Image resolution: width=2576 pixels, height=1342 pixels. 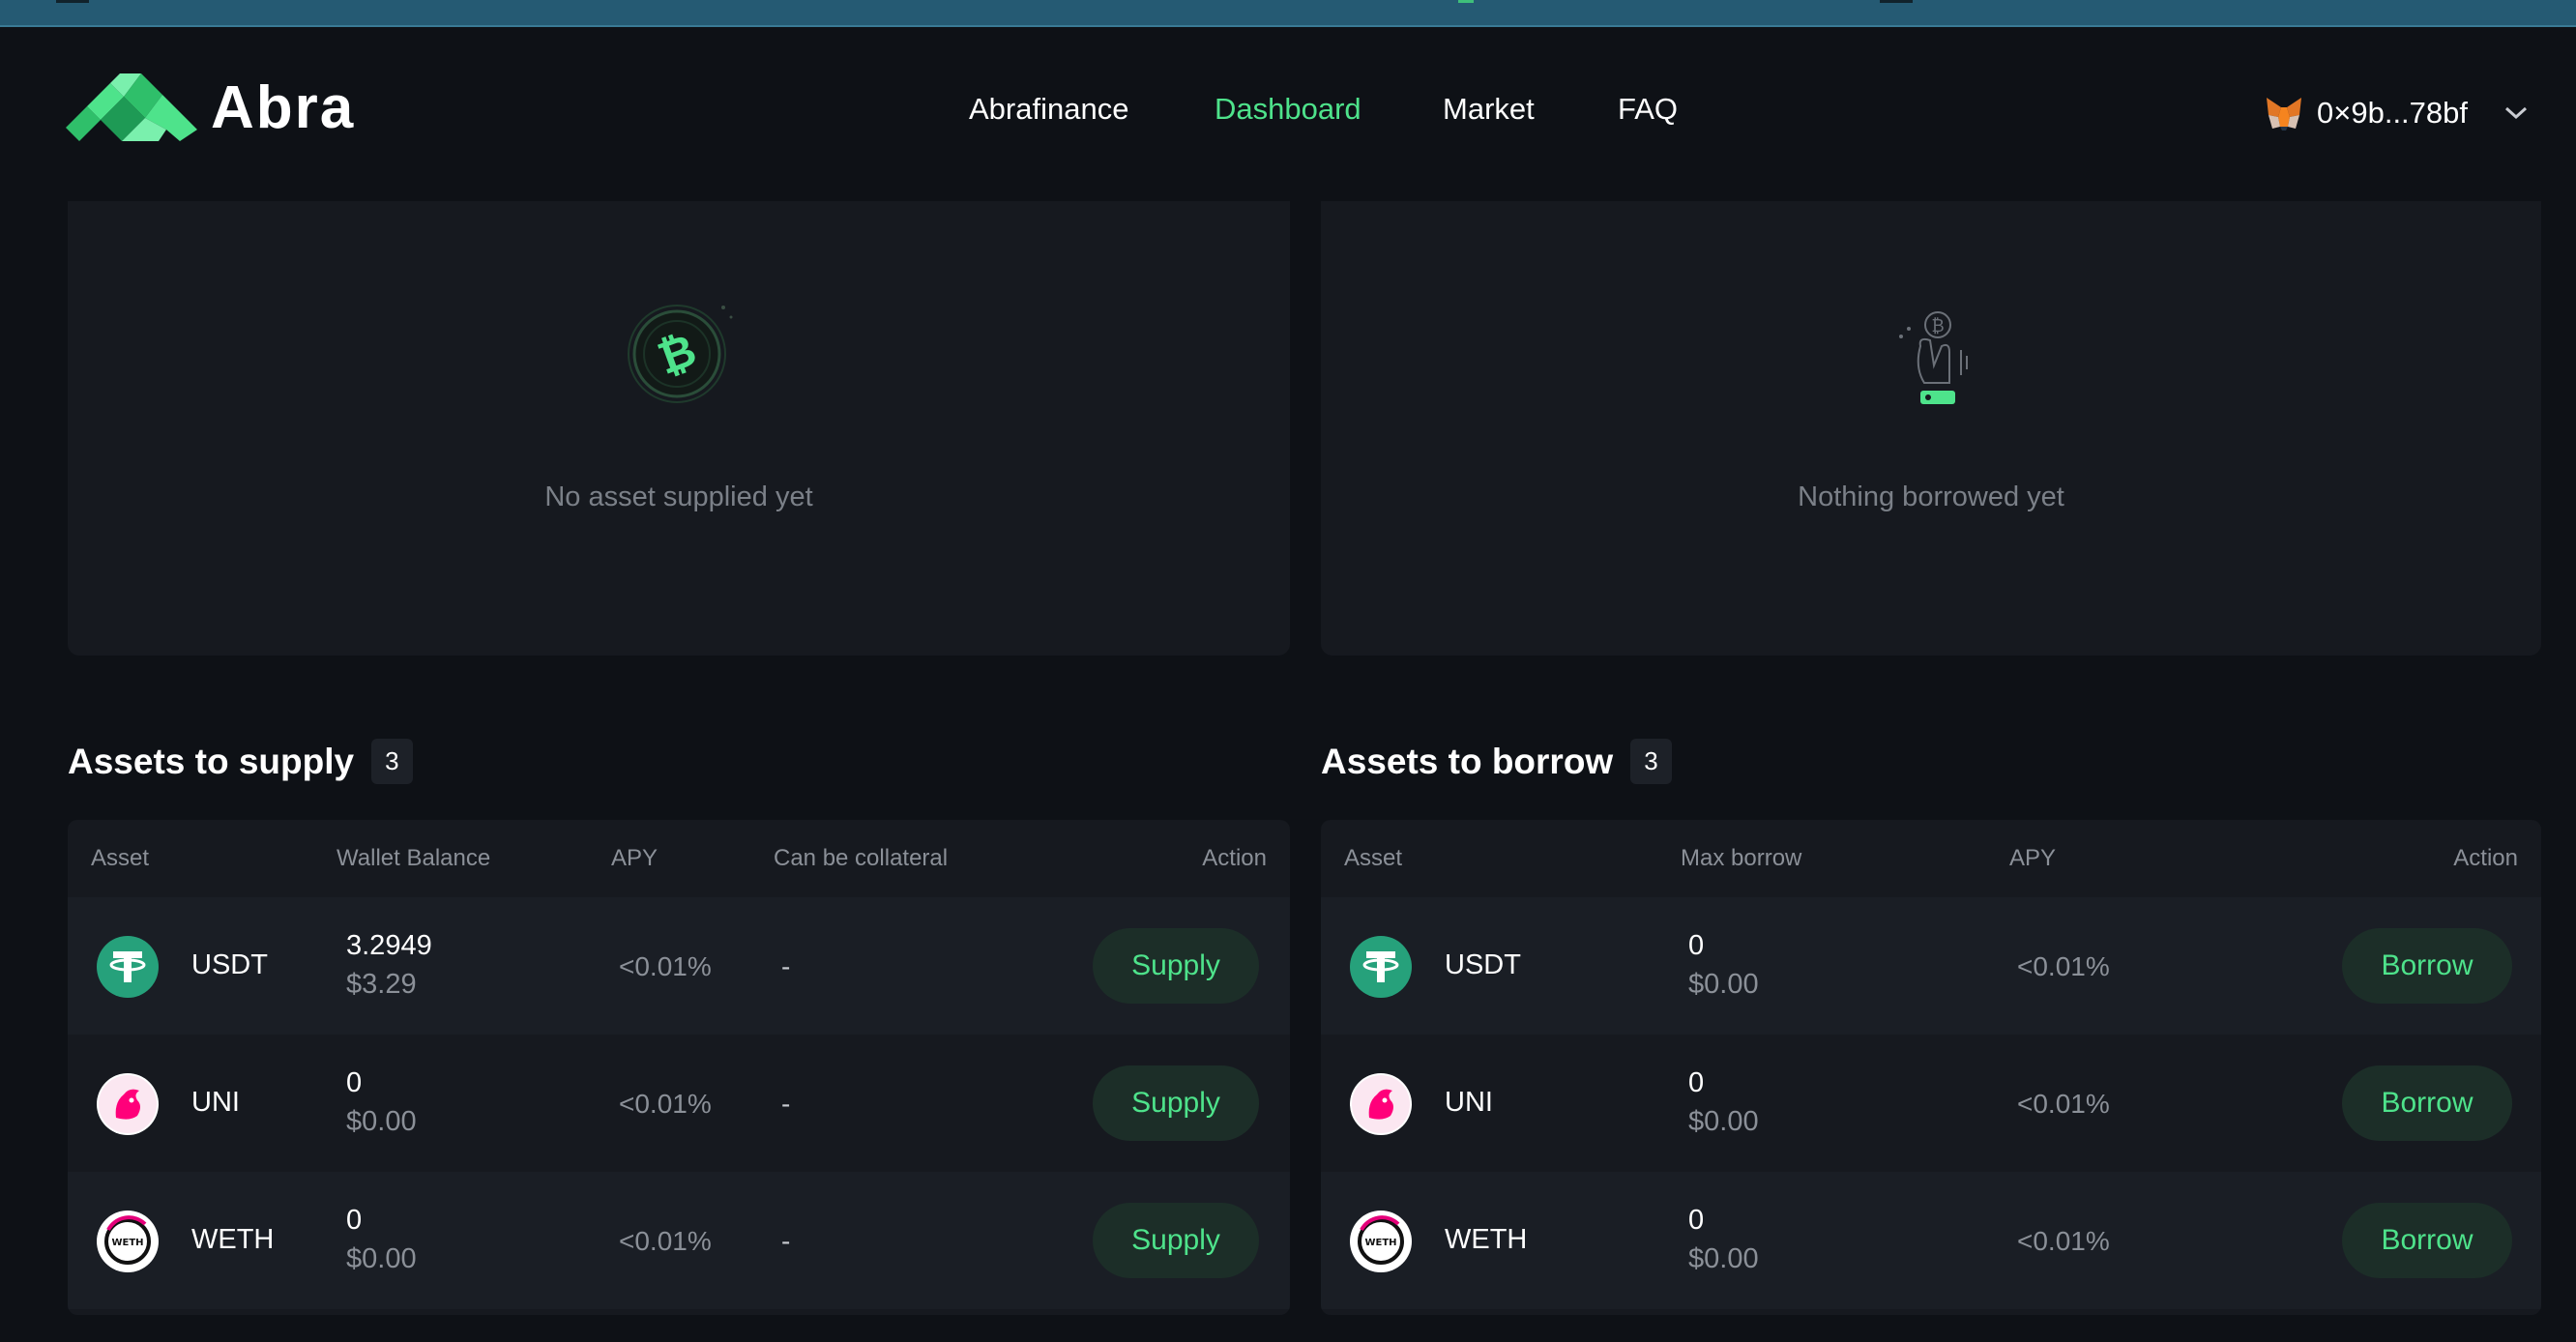 What do you see at coordinates (211, 761) in the screenshot?
I see `supply-title: Assets to supply` at bounding box center [211, 761].